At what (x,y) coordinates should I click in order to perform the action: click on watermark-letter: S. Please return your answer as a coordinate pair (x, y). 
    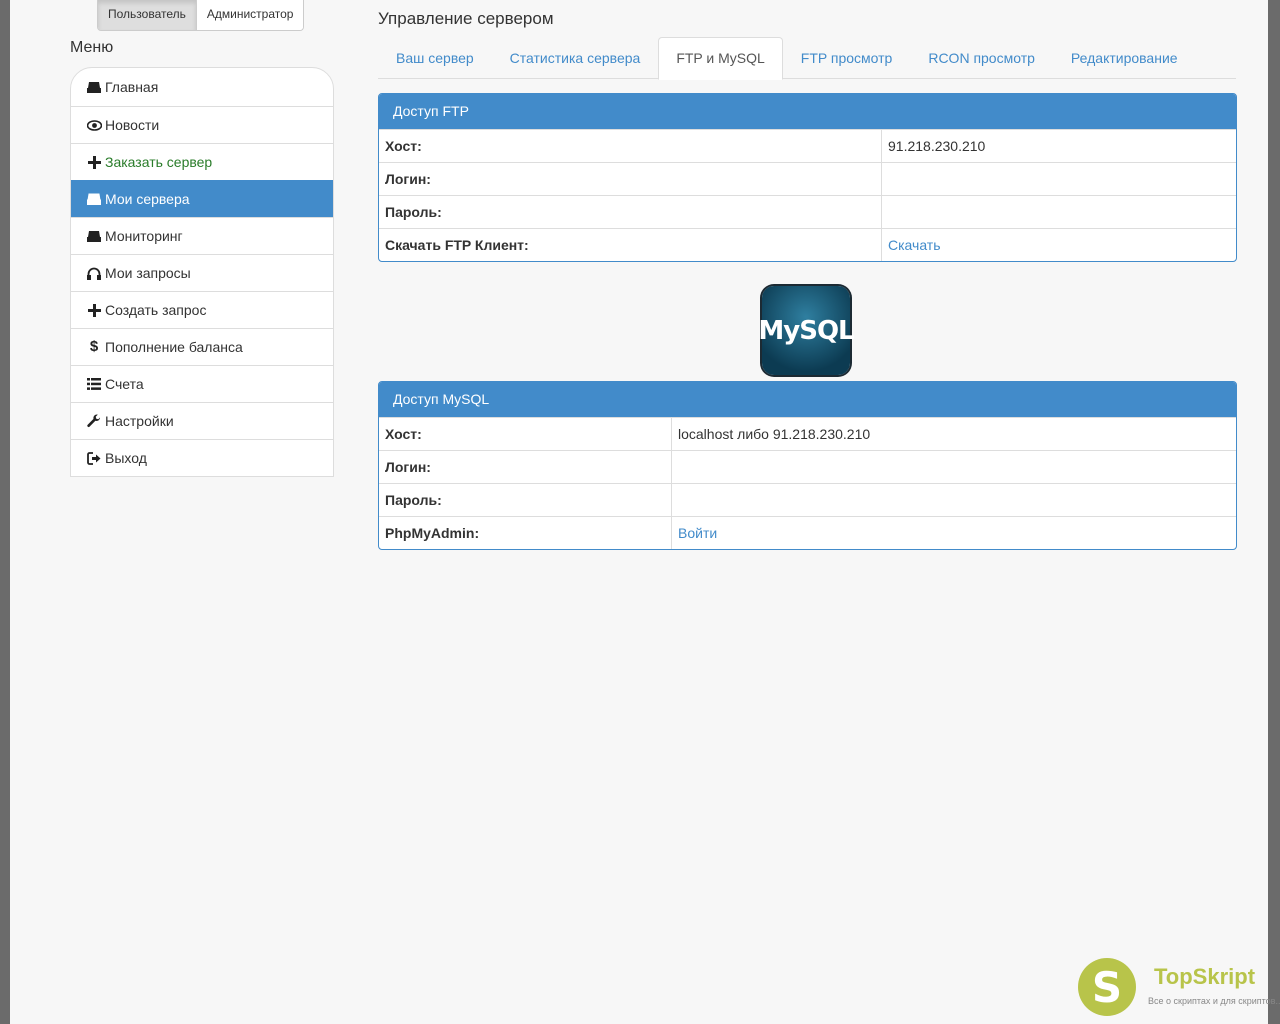
    Looking at the image, I should click on (1107, 987).